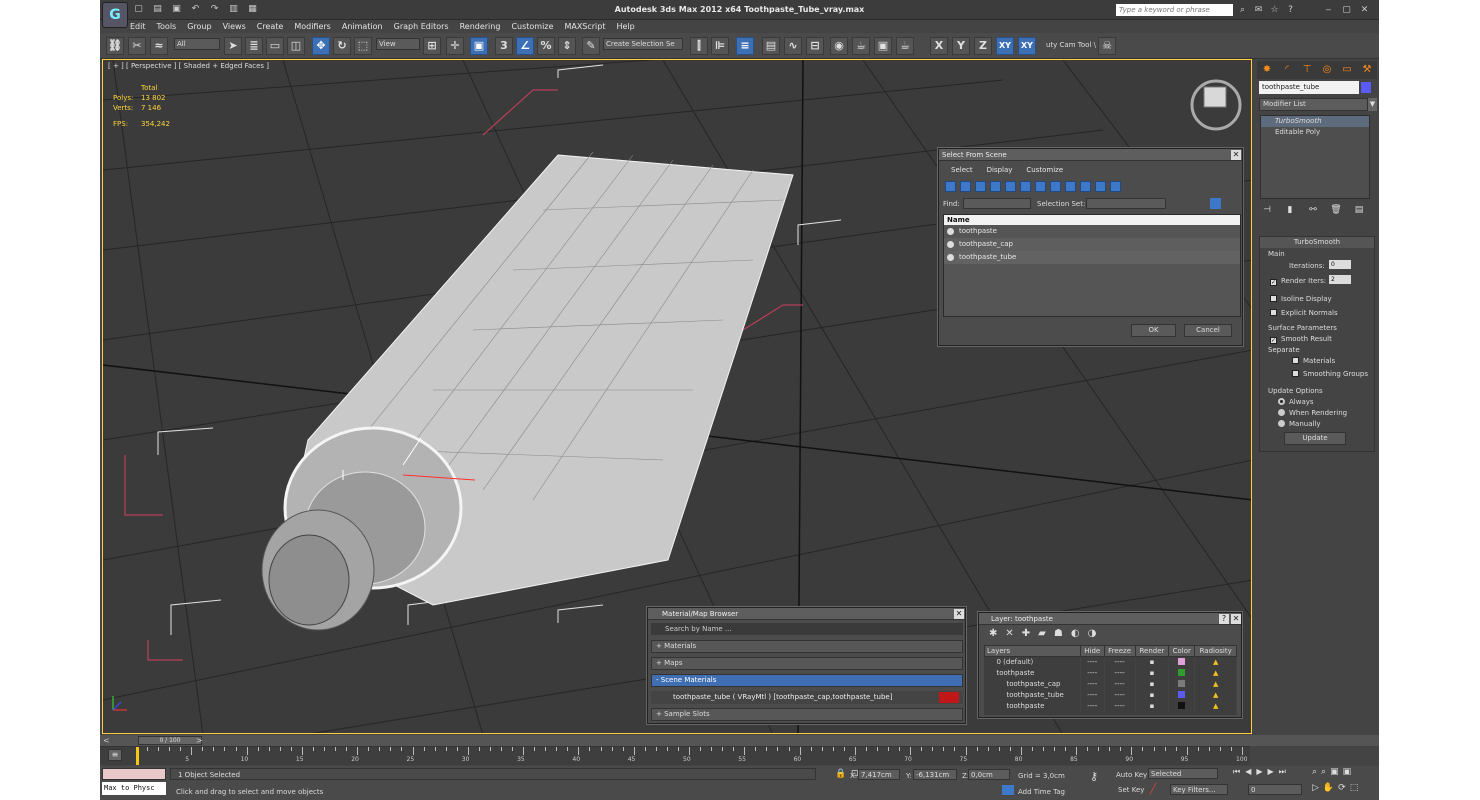 This screenshot has height=800, width=1480. Describe the element at coordinates (1215, 203) in the screenshot. I see `options-icon` at that location.